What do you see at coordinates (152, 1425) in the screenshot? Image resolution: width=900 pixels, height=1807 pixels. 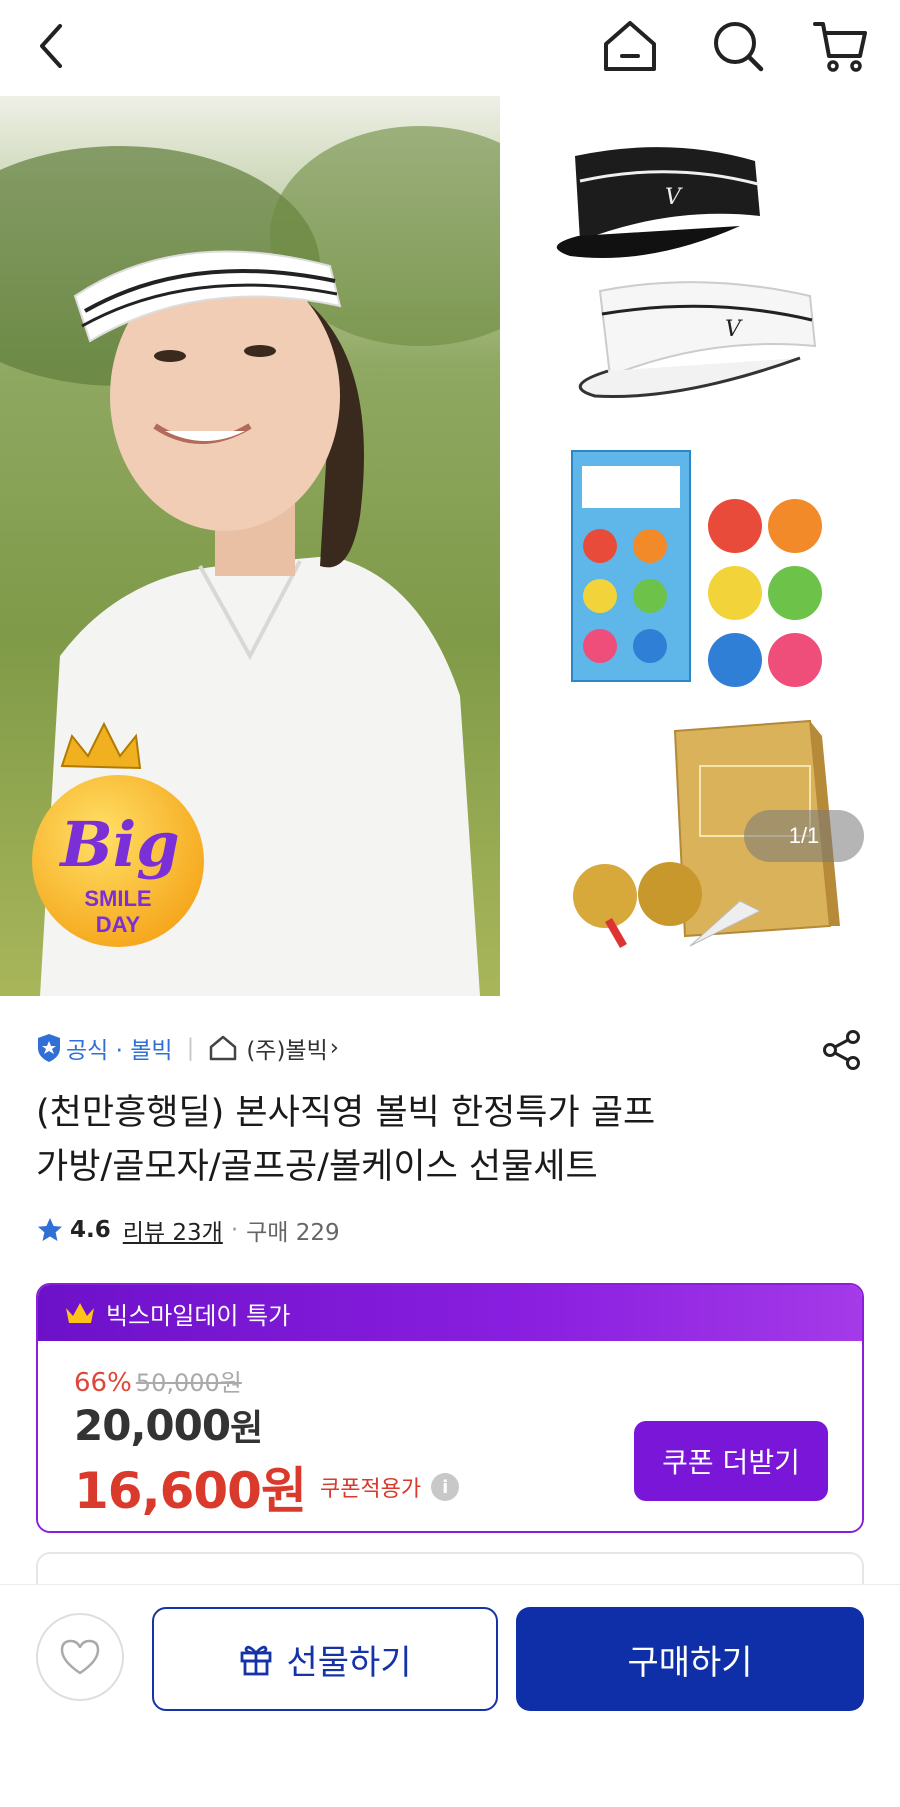 I see `sale-price-number: 20,000` at bounding box center [152, 1425].